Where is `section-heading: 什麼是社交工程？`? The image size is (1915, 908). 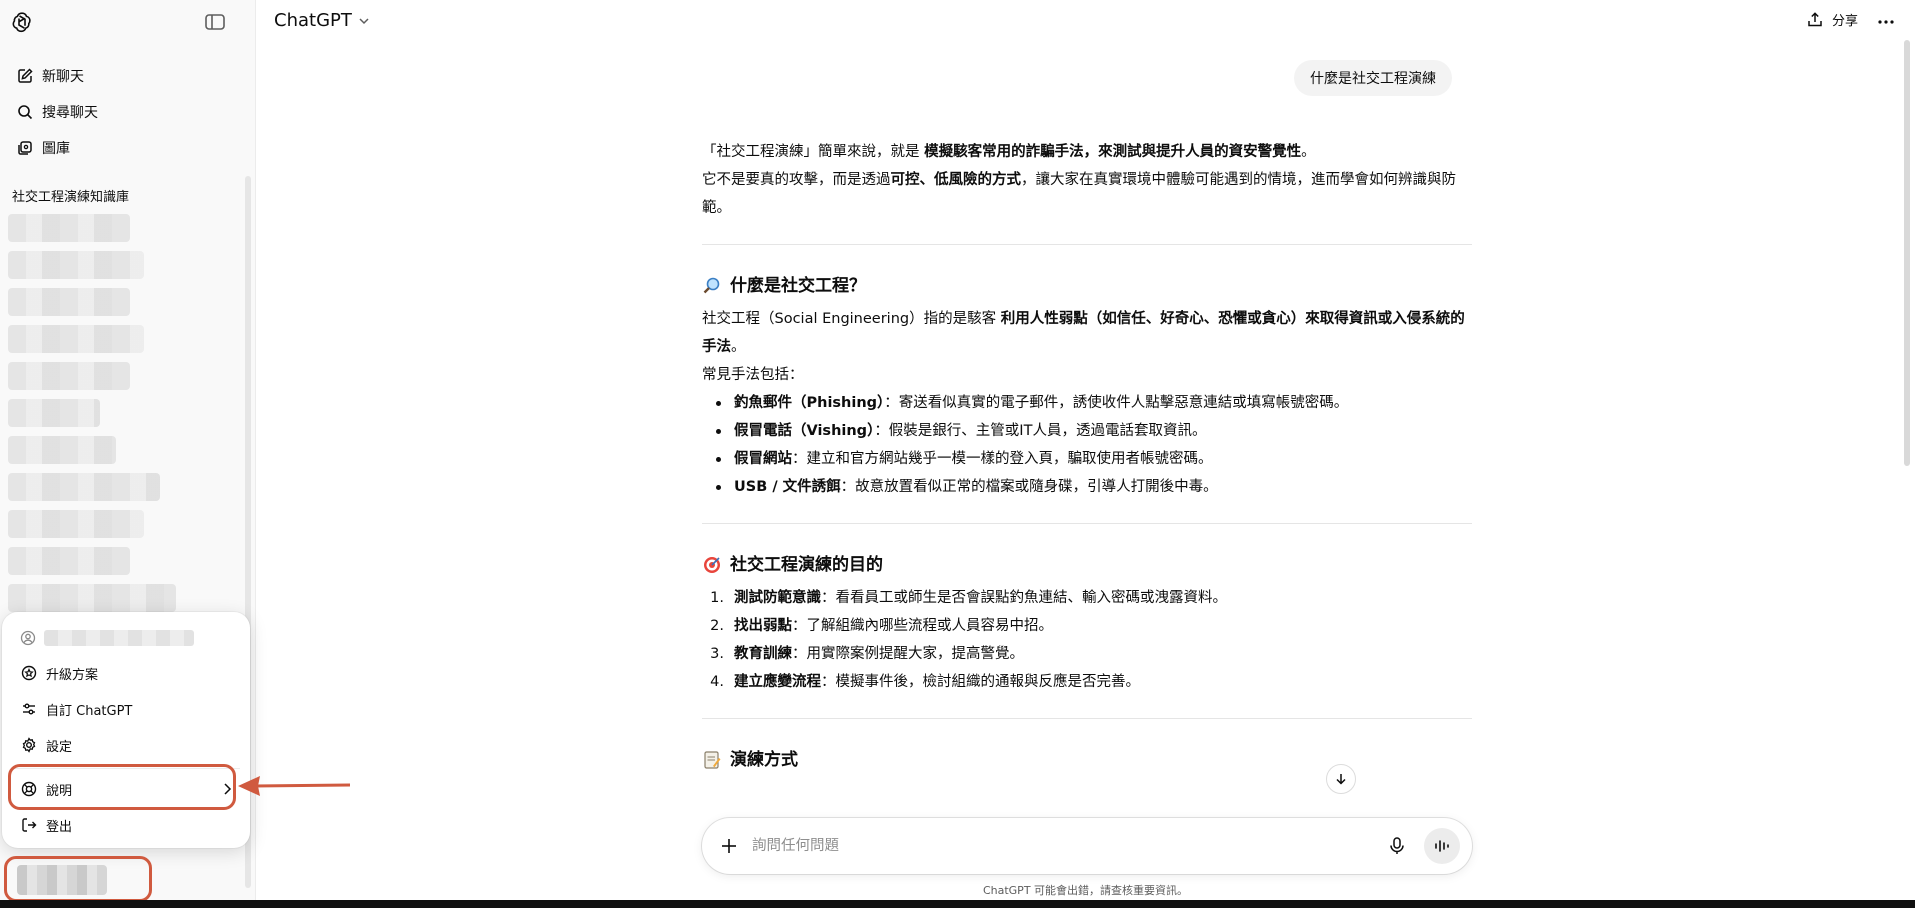
section-heading: 什麼是社交工程？ is located at coordinates (1087, 286).